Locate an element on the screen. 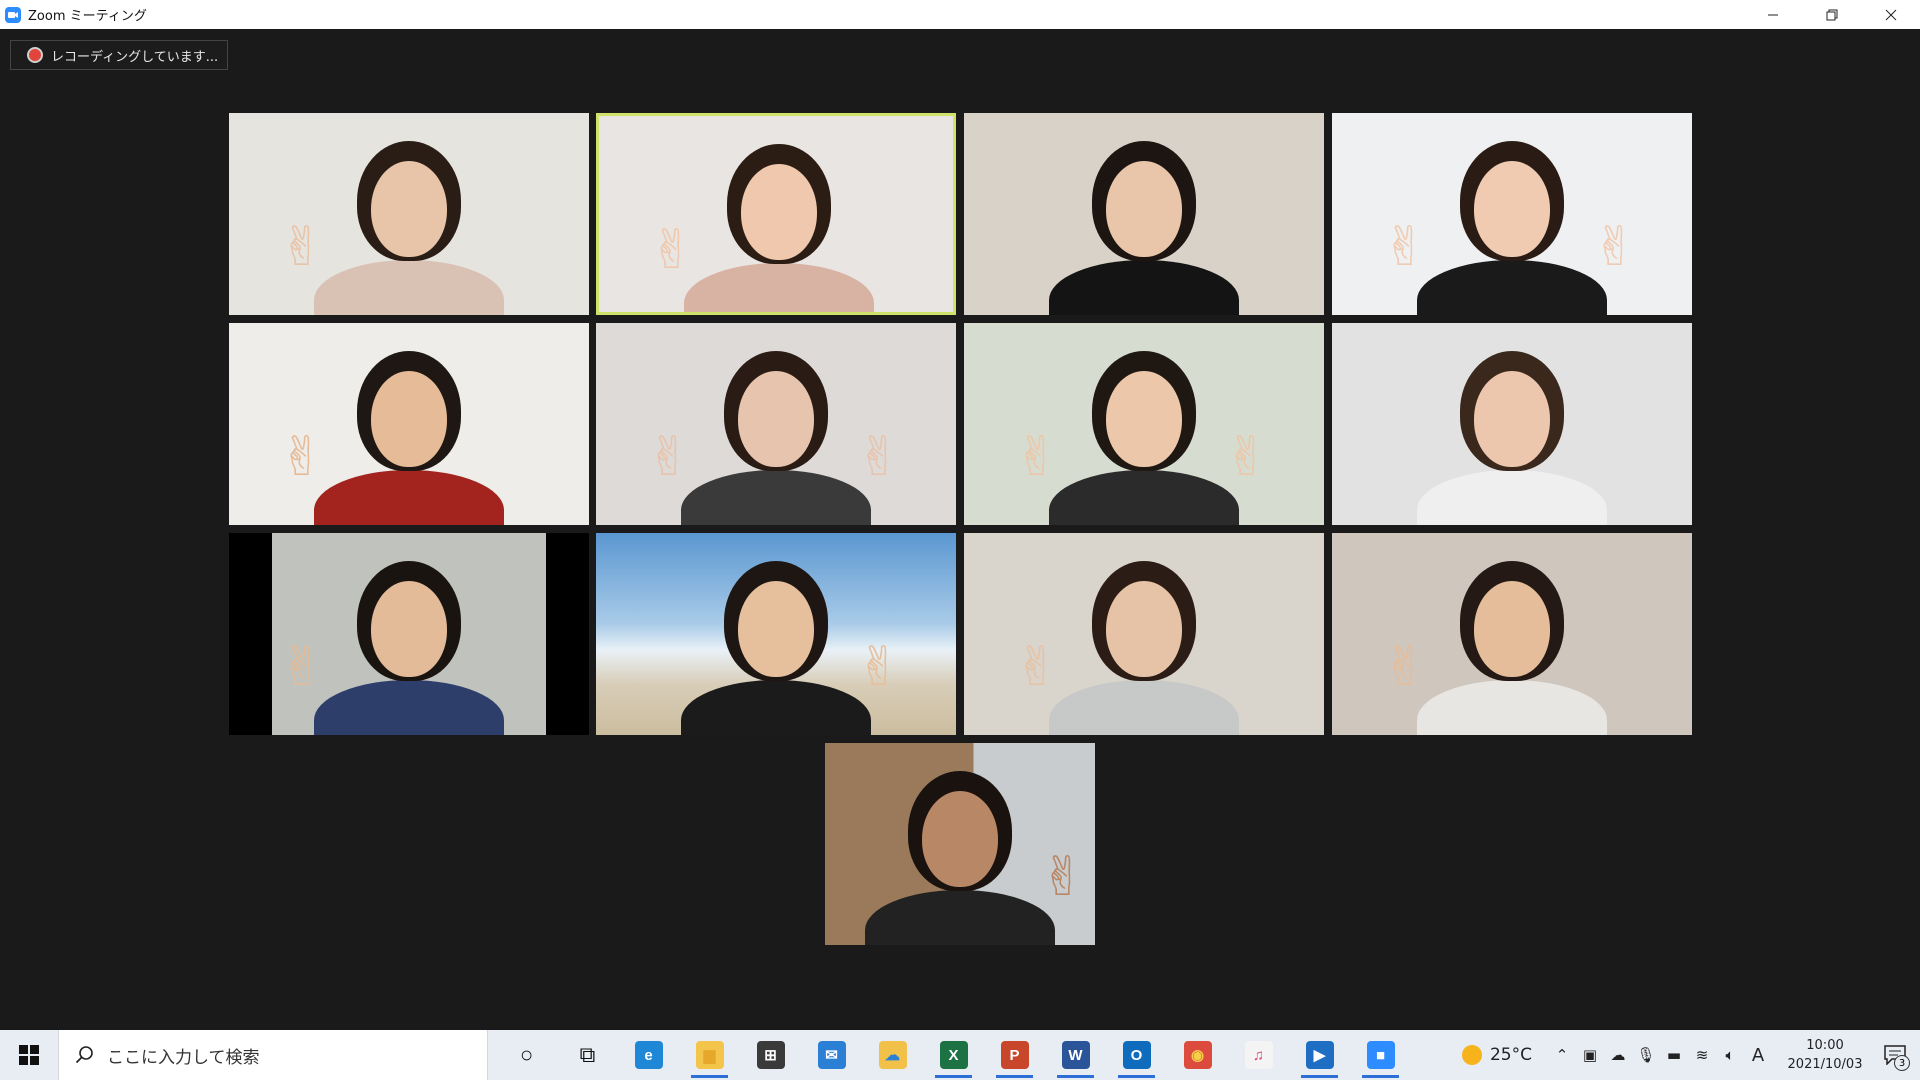 This screenshot has width=1920, height=1080. file-explorer-icon: ▆ is located at coordinates (709, 1055).